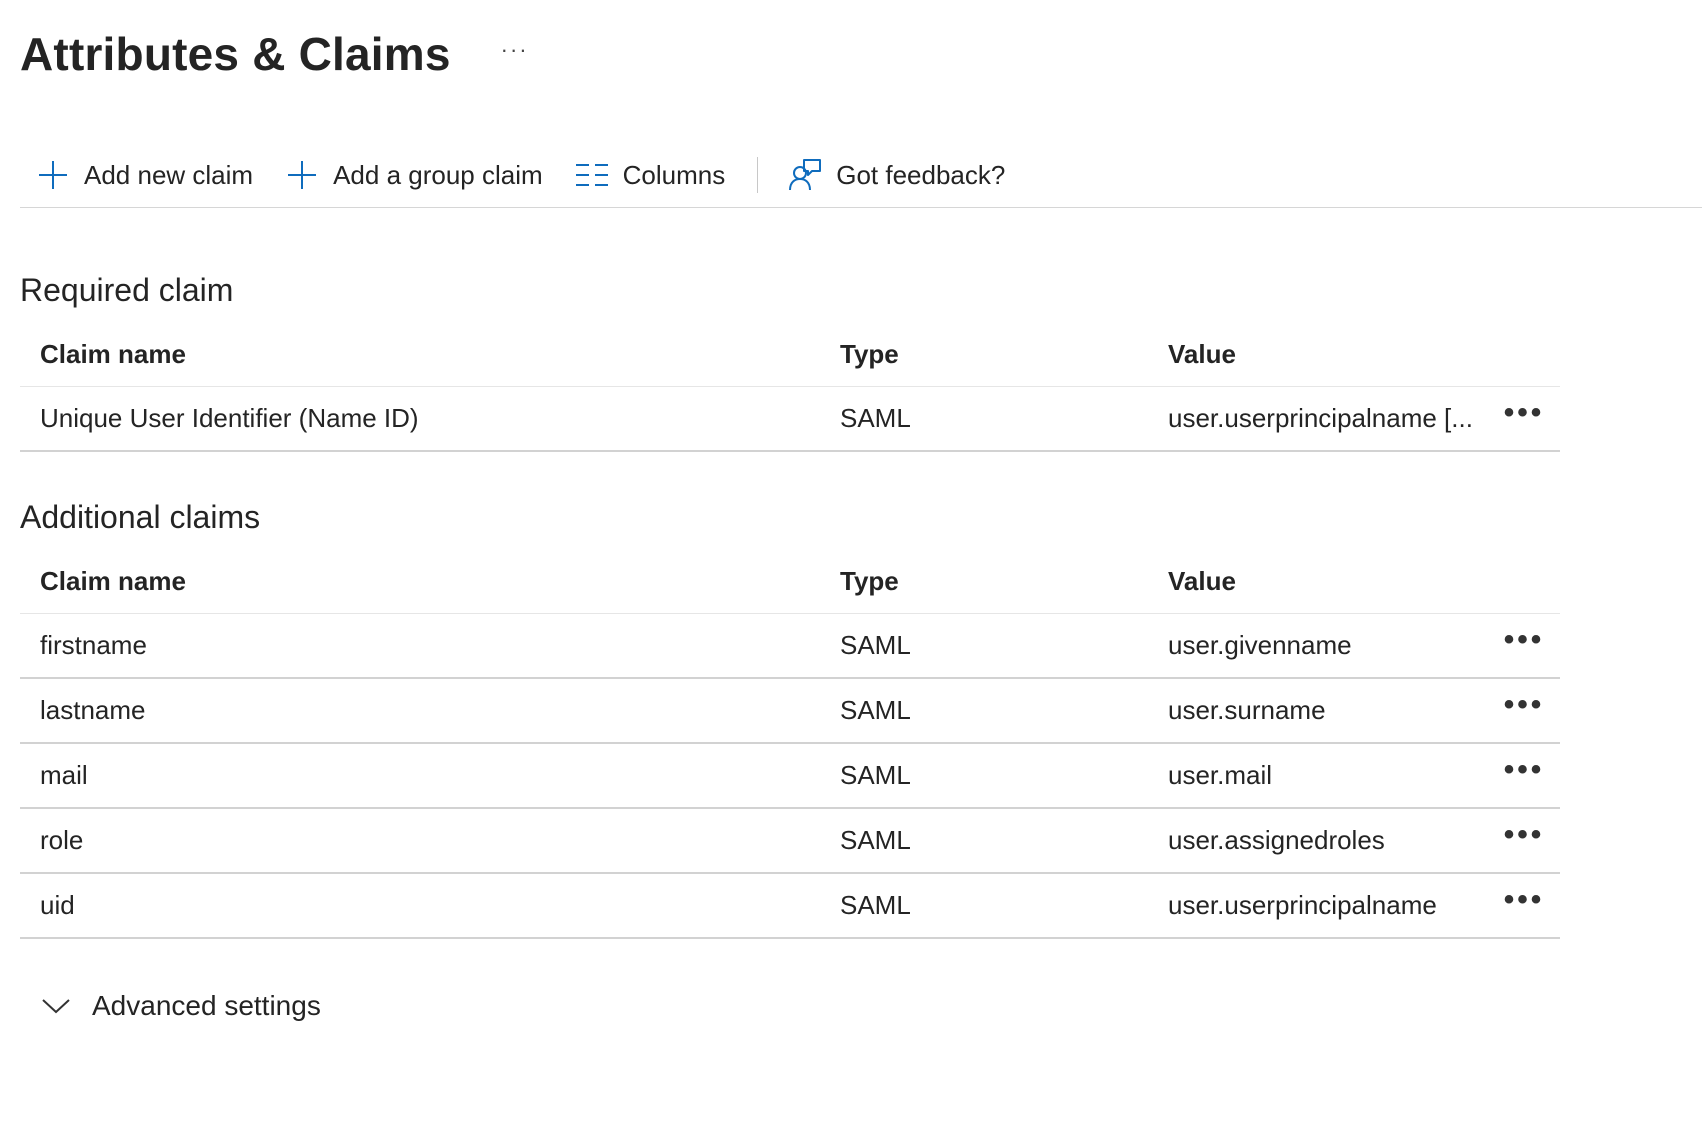  I want to click on add-group-claim-label: Add a group claim, so click(438, 174).